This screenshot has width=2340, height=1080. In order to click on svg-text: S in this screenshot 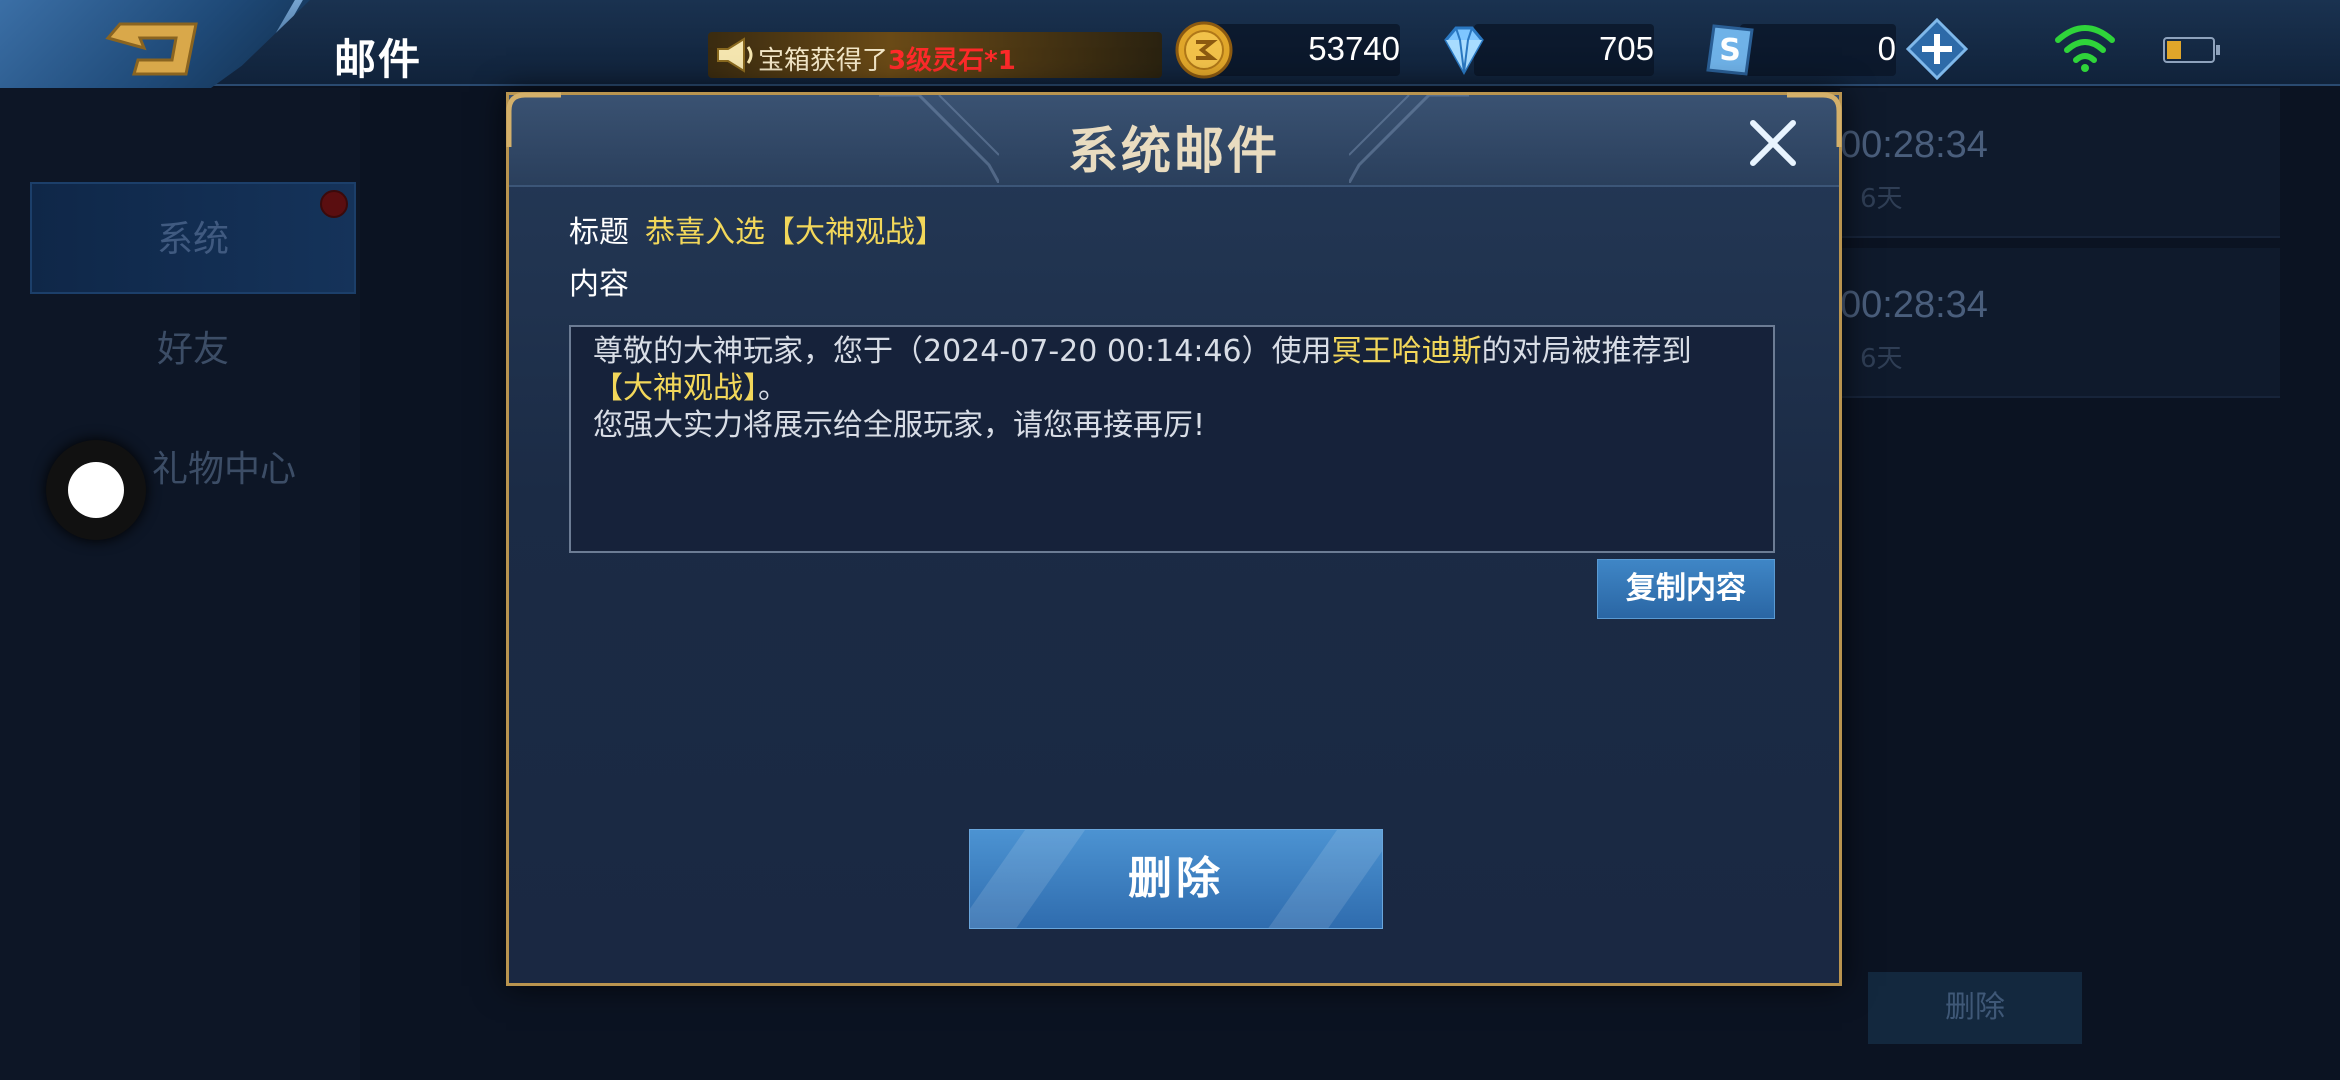, I will do `click(1730, 50)`.